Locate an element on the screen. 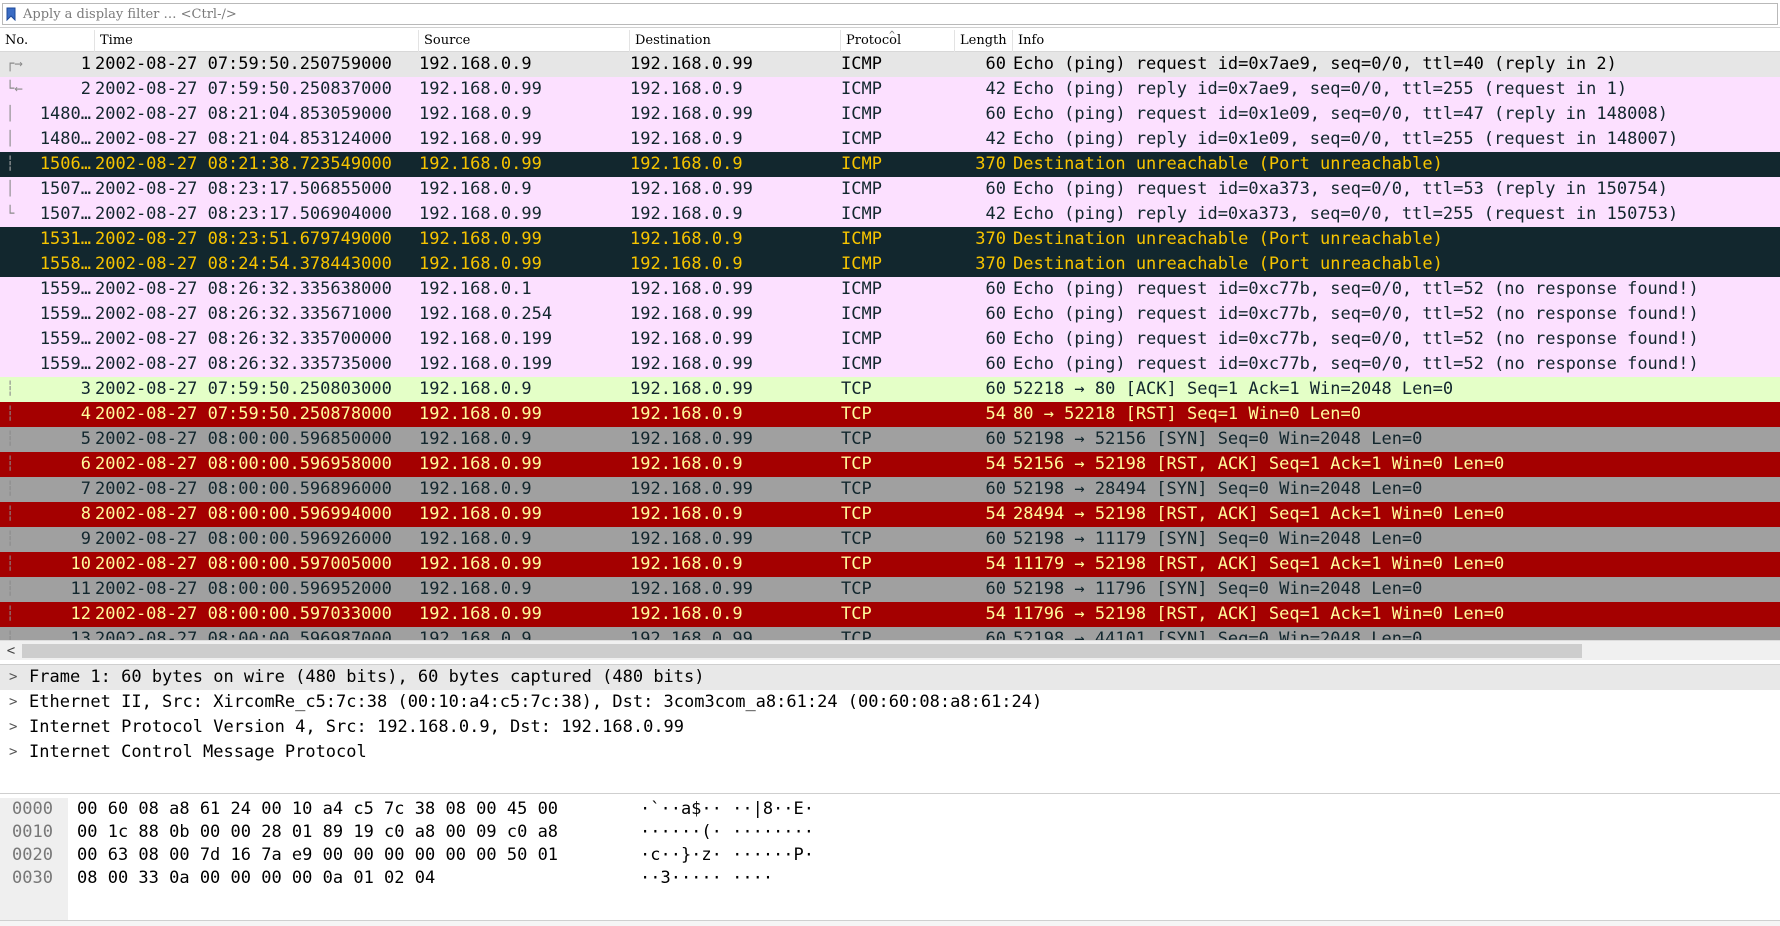 This screenshot has width=1780, height=926. display-filter-input: Apply a display filter … <Ctrl-/> is located at coordinates (890, 14).